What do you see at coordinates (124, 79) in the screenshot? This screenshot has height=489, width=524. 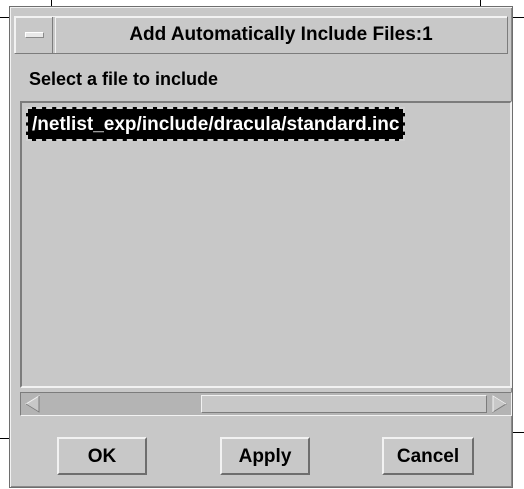 I see `file-prompt-label: Select a file to include` at bounding box center [124, 79].